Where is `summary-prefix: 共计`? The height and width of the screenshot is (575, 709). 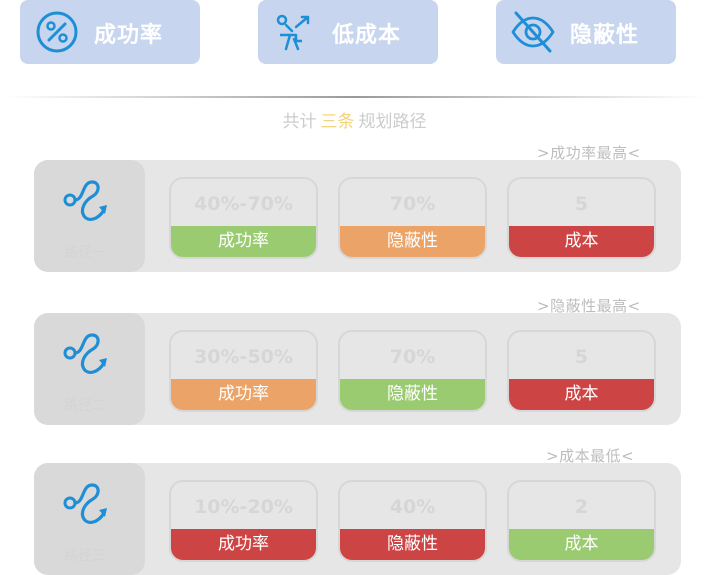
summary-prefix: 共计 is located at coordinates (299, 122).